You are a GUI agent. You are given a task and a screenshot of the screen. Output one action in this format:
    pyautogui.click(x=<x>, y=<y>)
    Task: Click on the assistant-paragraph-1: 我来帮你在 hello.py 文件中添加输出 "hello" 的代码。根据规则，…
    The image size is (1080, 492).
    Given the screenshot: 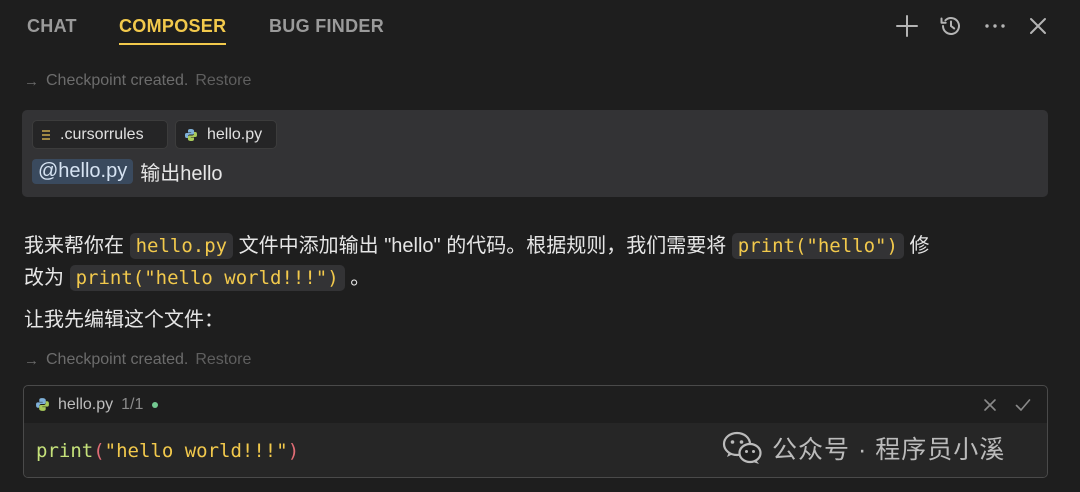 What is the action you would take?
    pyautogui.click(x=477, y=246)
    